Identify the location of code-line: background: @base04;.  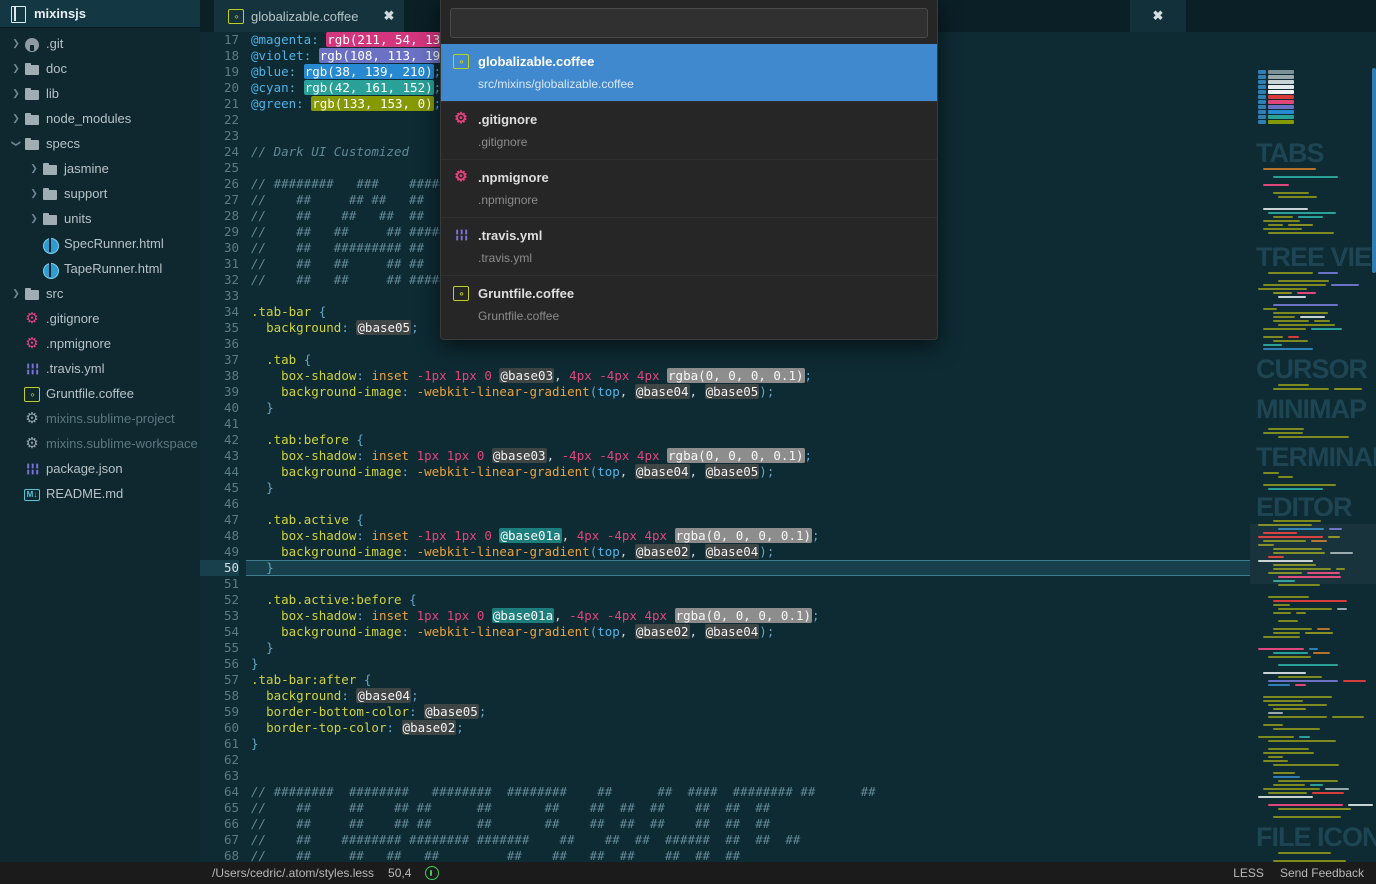
(811, 696).